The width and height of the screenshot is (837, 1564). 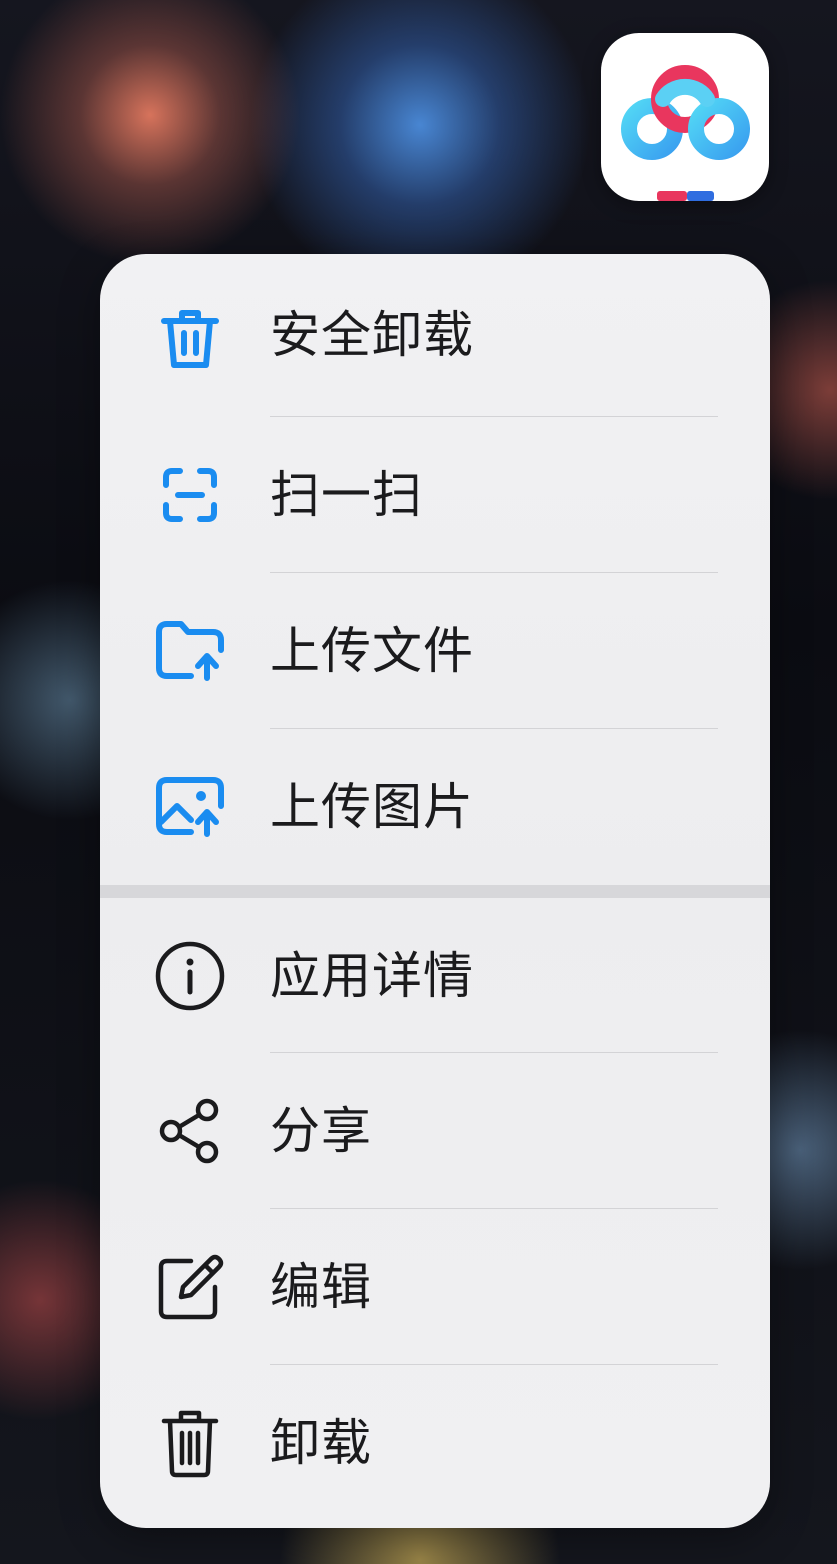 What do you see at coordinates (190, 976) in the screenshot?
I see `info-icon` at bounding box center [190, 976].